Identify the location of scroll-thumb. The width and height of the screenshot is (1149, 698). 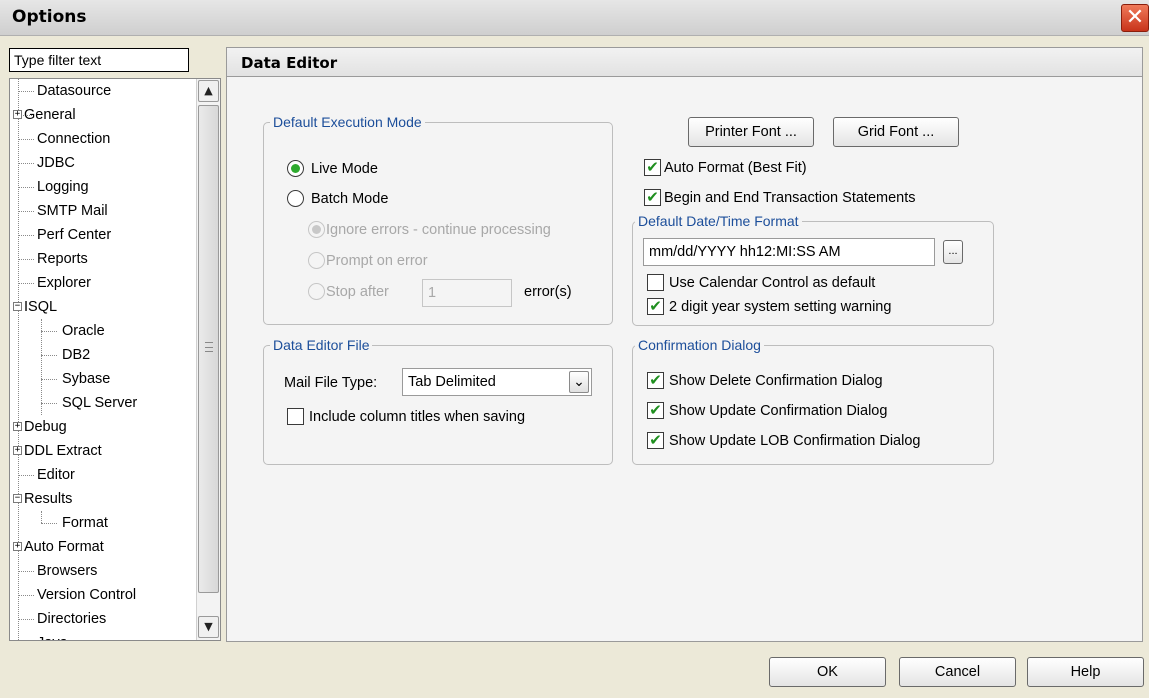
(208, 349).